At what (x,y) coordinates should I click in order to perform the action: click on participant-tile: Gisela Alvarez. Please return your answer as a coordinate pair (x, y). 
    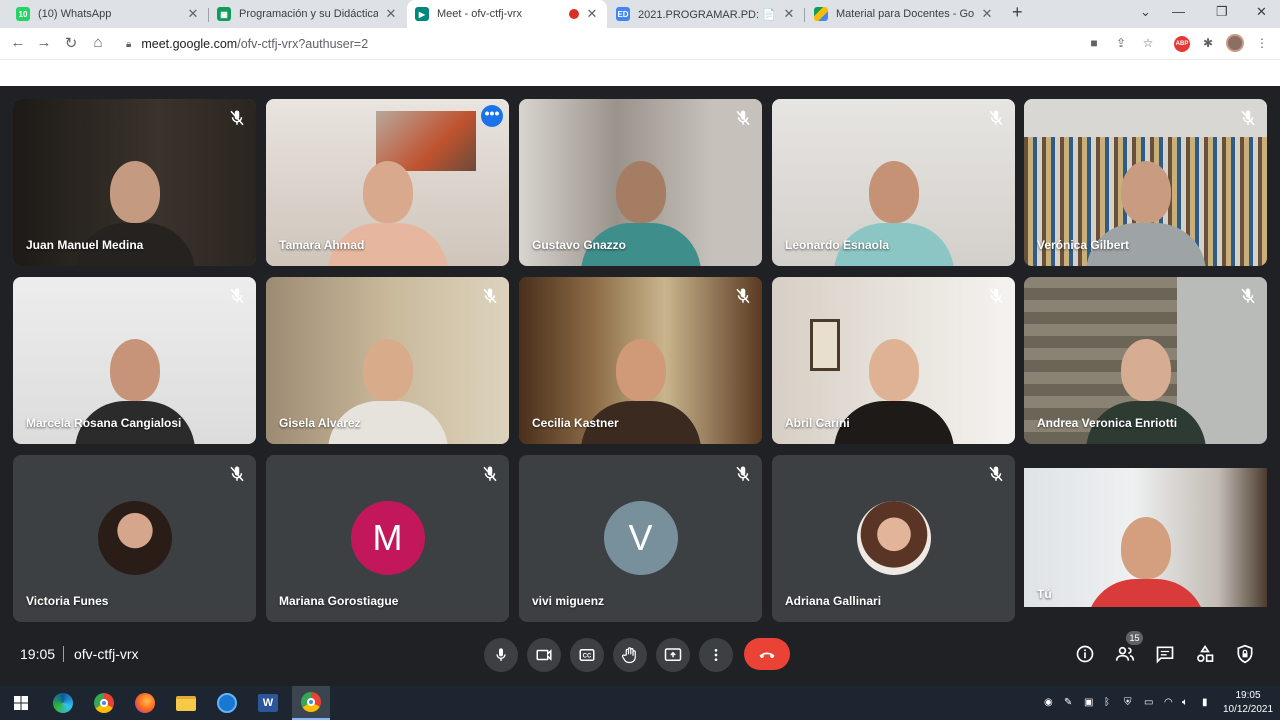
    Looking at the image, I should click on (387, 360).